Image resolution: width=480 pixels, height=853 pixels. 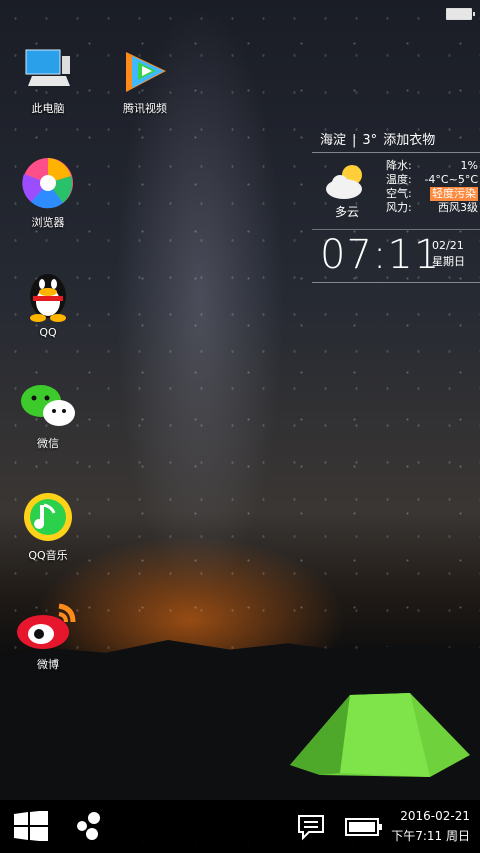 What do you see at coordinates (469, 165) in the screenshot?
I see `weather-value: 1%` at bounding box center [469, 165].